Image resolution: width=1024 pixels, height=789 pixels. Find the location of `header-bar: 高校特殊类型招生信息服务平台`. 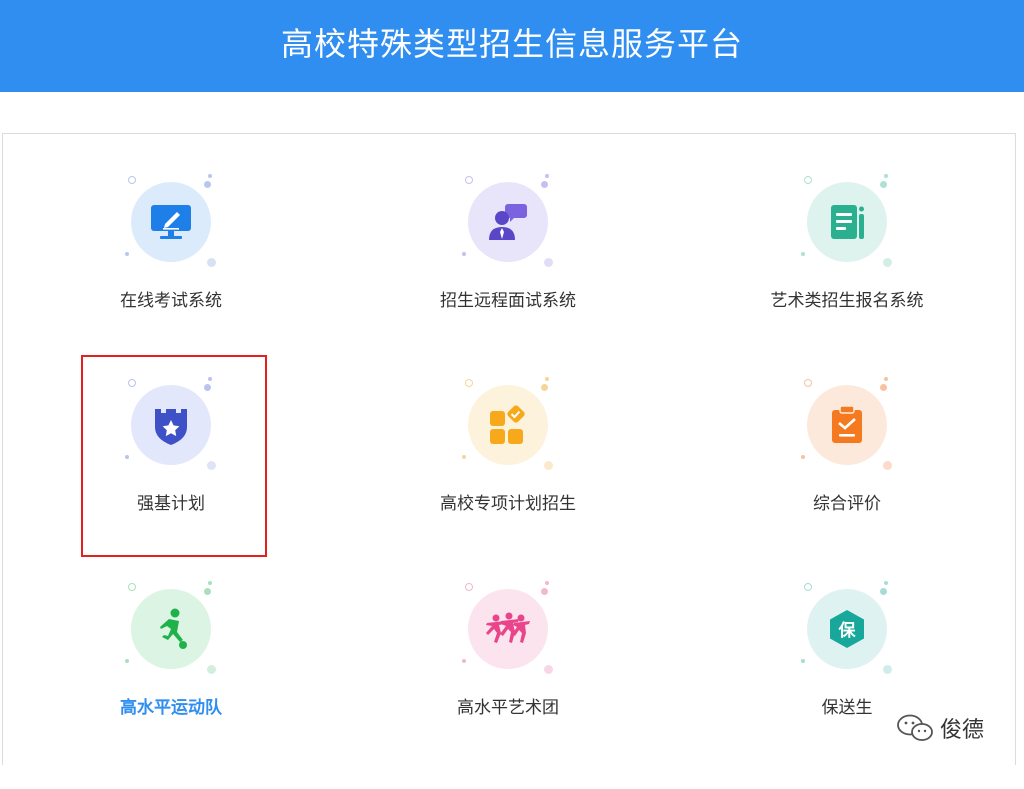

header-bar: 高校特殊类型招生信息服务平台 is located at coordinates (512, 46).